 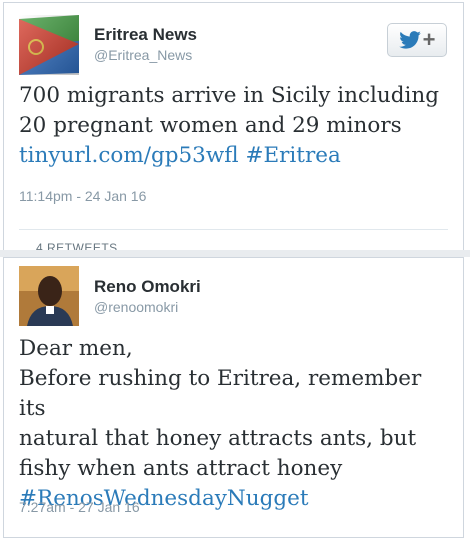 I want to click on author-handle: @renoomokri, so click(x=136, y=307).